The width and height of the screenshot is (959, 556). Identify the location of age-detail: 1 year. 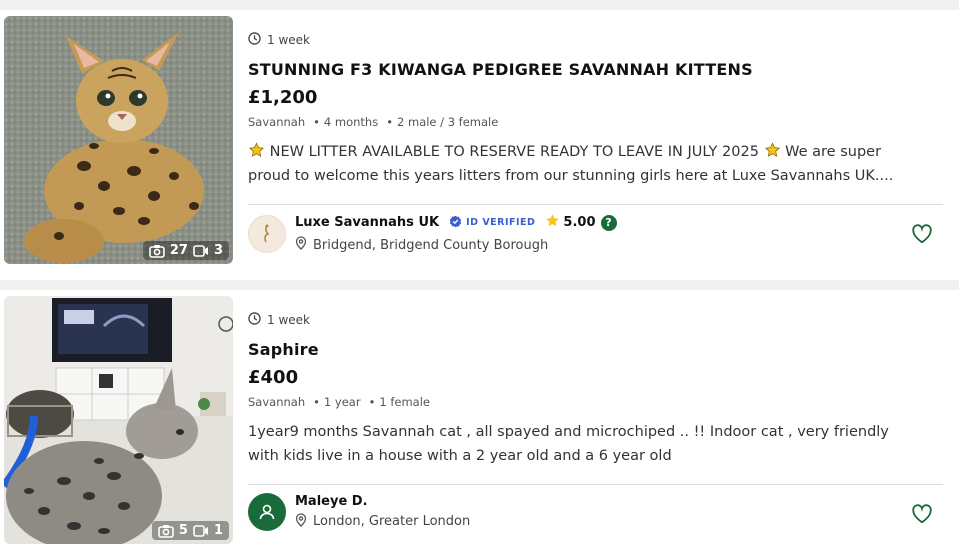
(337, 402).